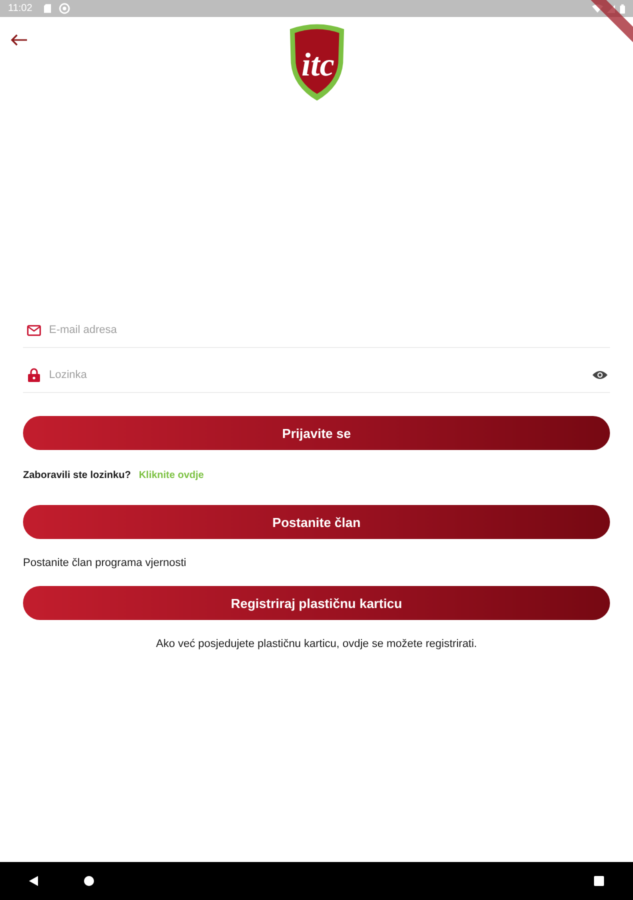  I want to click on status-time: 11:02, so click(20, 8).